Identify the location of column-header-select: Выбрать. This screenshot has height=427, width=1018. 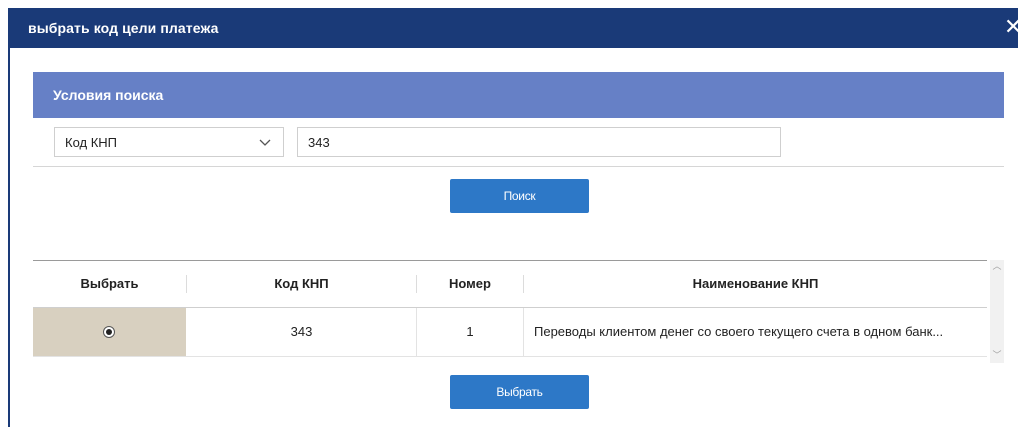
(109, 283).